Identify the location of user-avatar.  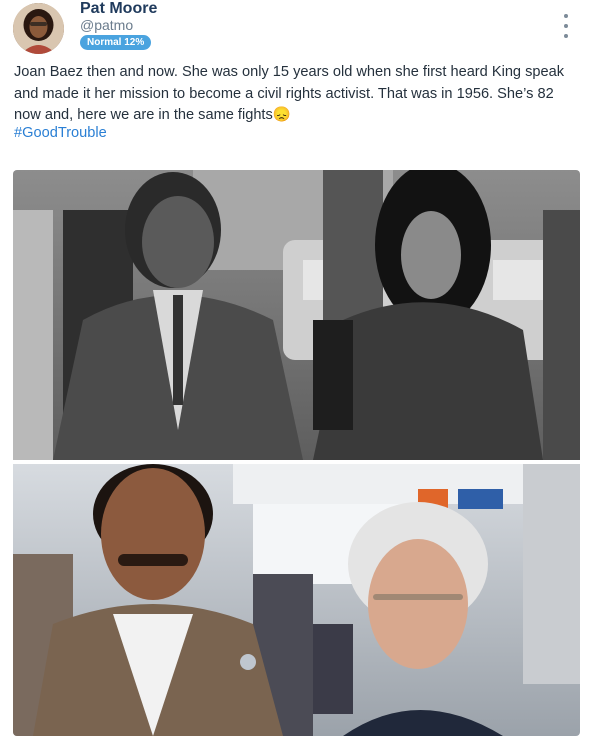
(38, 28).